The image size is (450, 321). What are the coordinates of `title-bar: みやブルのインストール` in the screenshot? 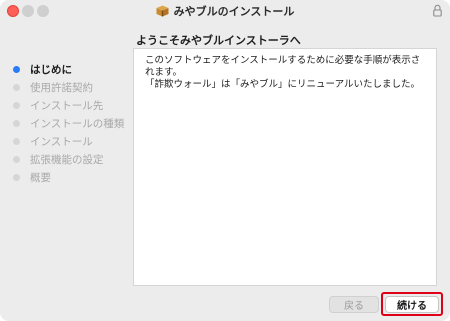 It's located at (225, 11).